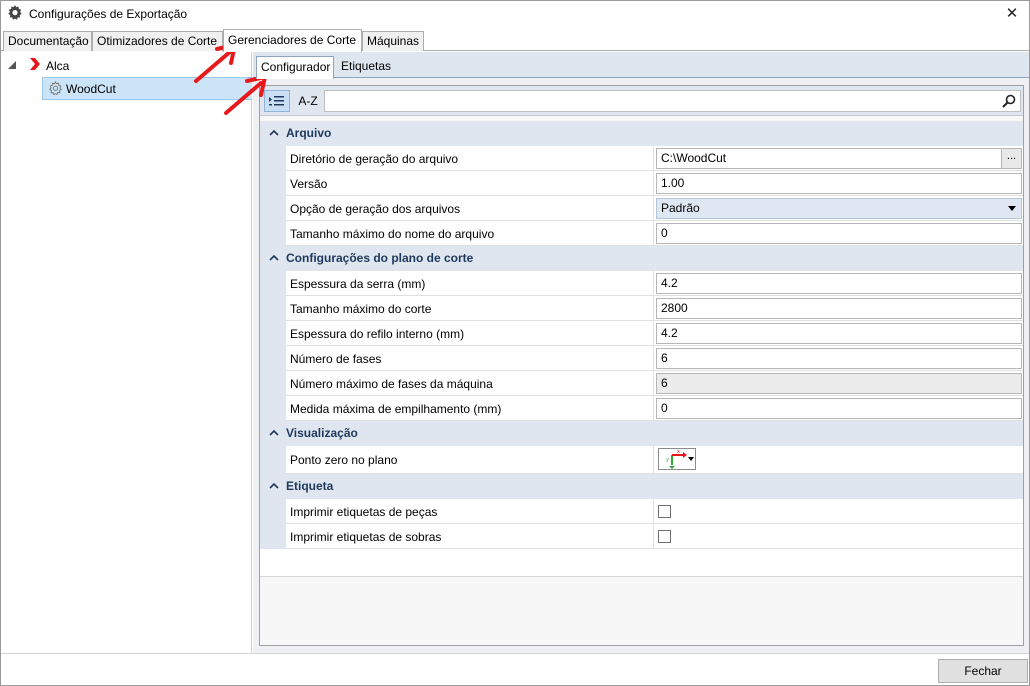 Image resolution: width=1030 pixels, height=686 pixels. What do you see at coordinates (374, 159) in the screenshot?
I see `property-name: Diretório de geração do arquivo` at bounding box center [374, 159].